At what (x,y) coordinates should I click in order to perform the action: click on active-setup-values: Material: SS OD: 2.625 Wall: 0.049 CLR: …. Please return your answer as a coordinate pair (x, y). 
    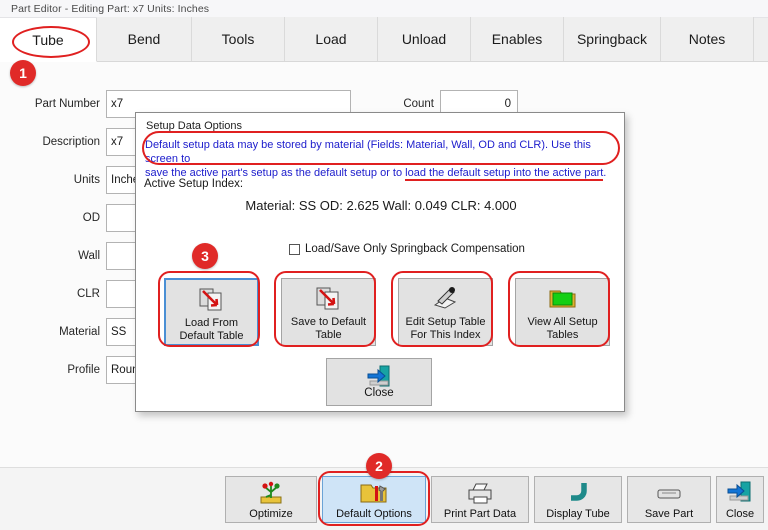
    Looking at the image, I should click on (381, 205).